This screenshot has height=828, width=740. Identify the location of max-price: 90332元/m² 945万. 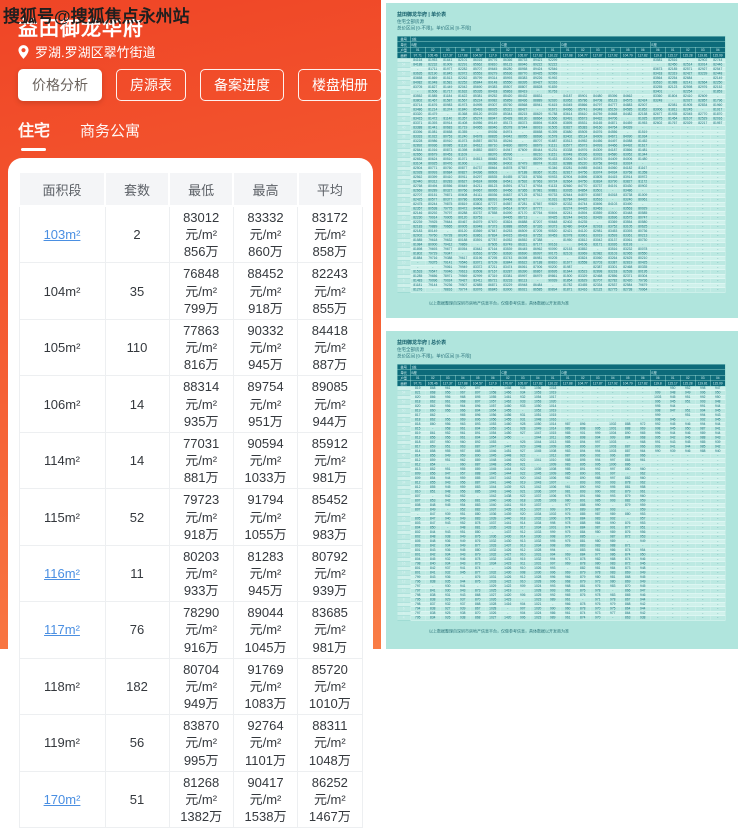
(265, 347).